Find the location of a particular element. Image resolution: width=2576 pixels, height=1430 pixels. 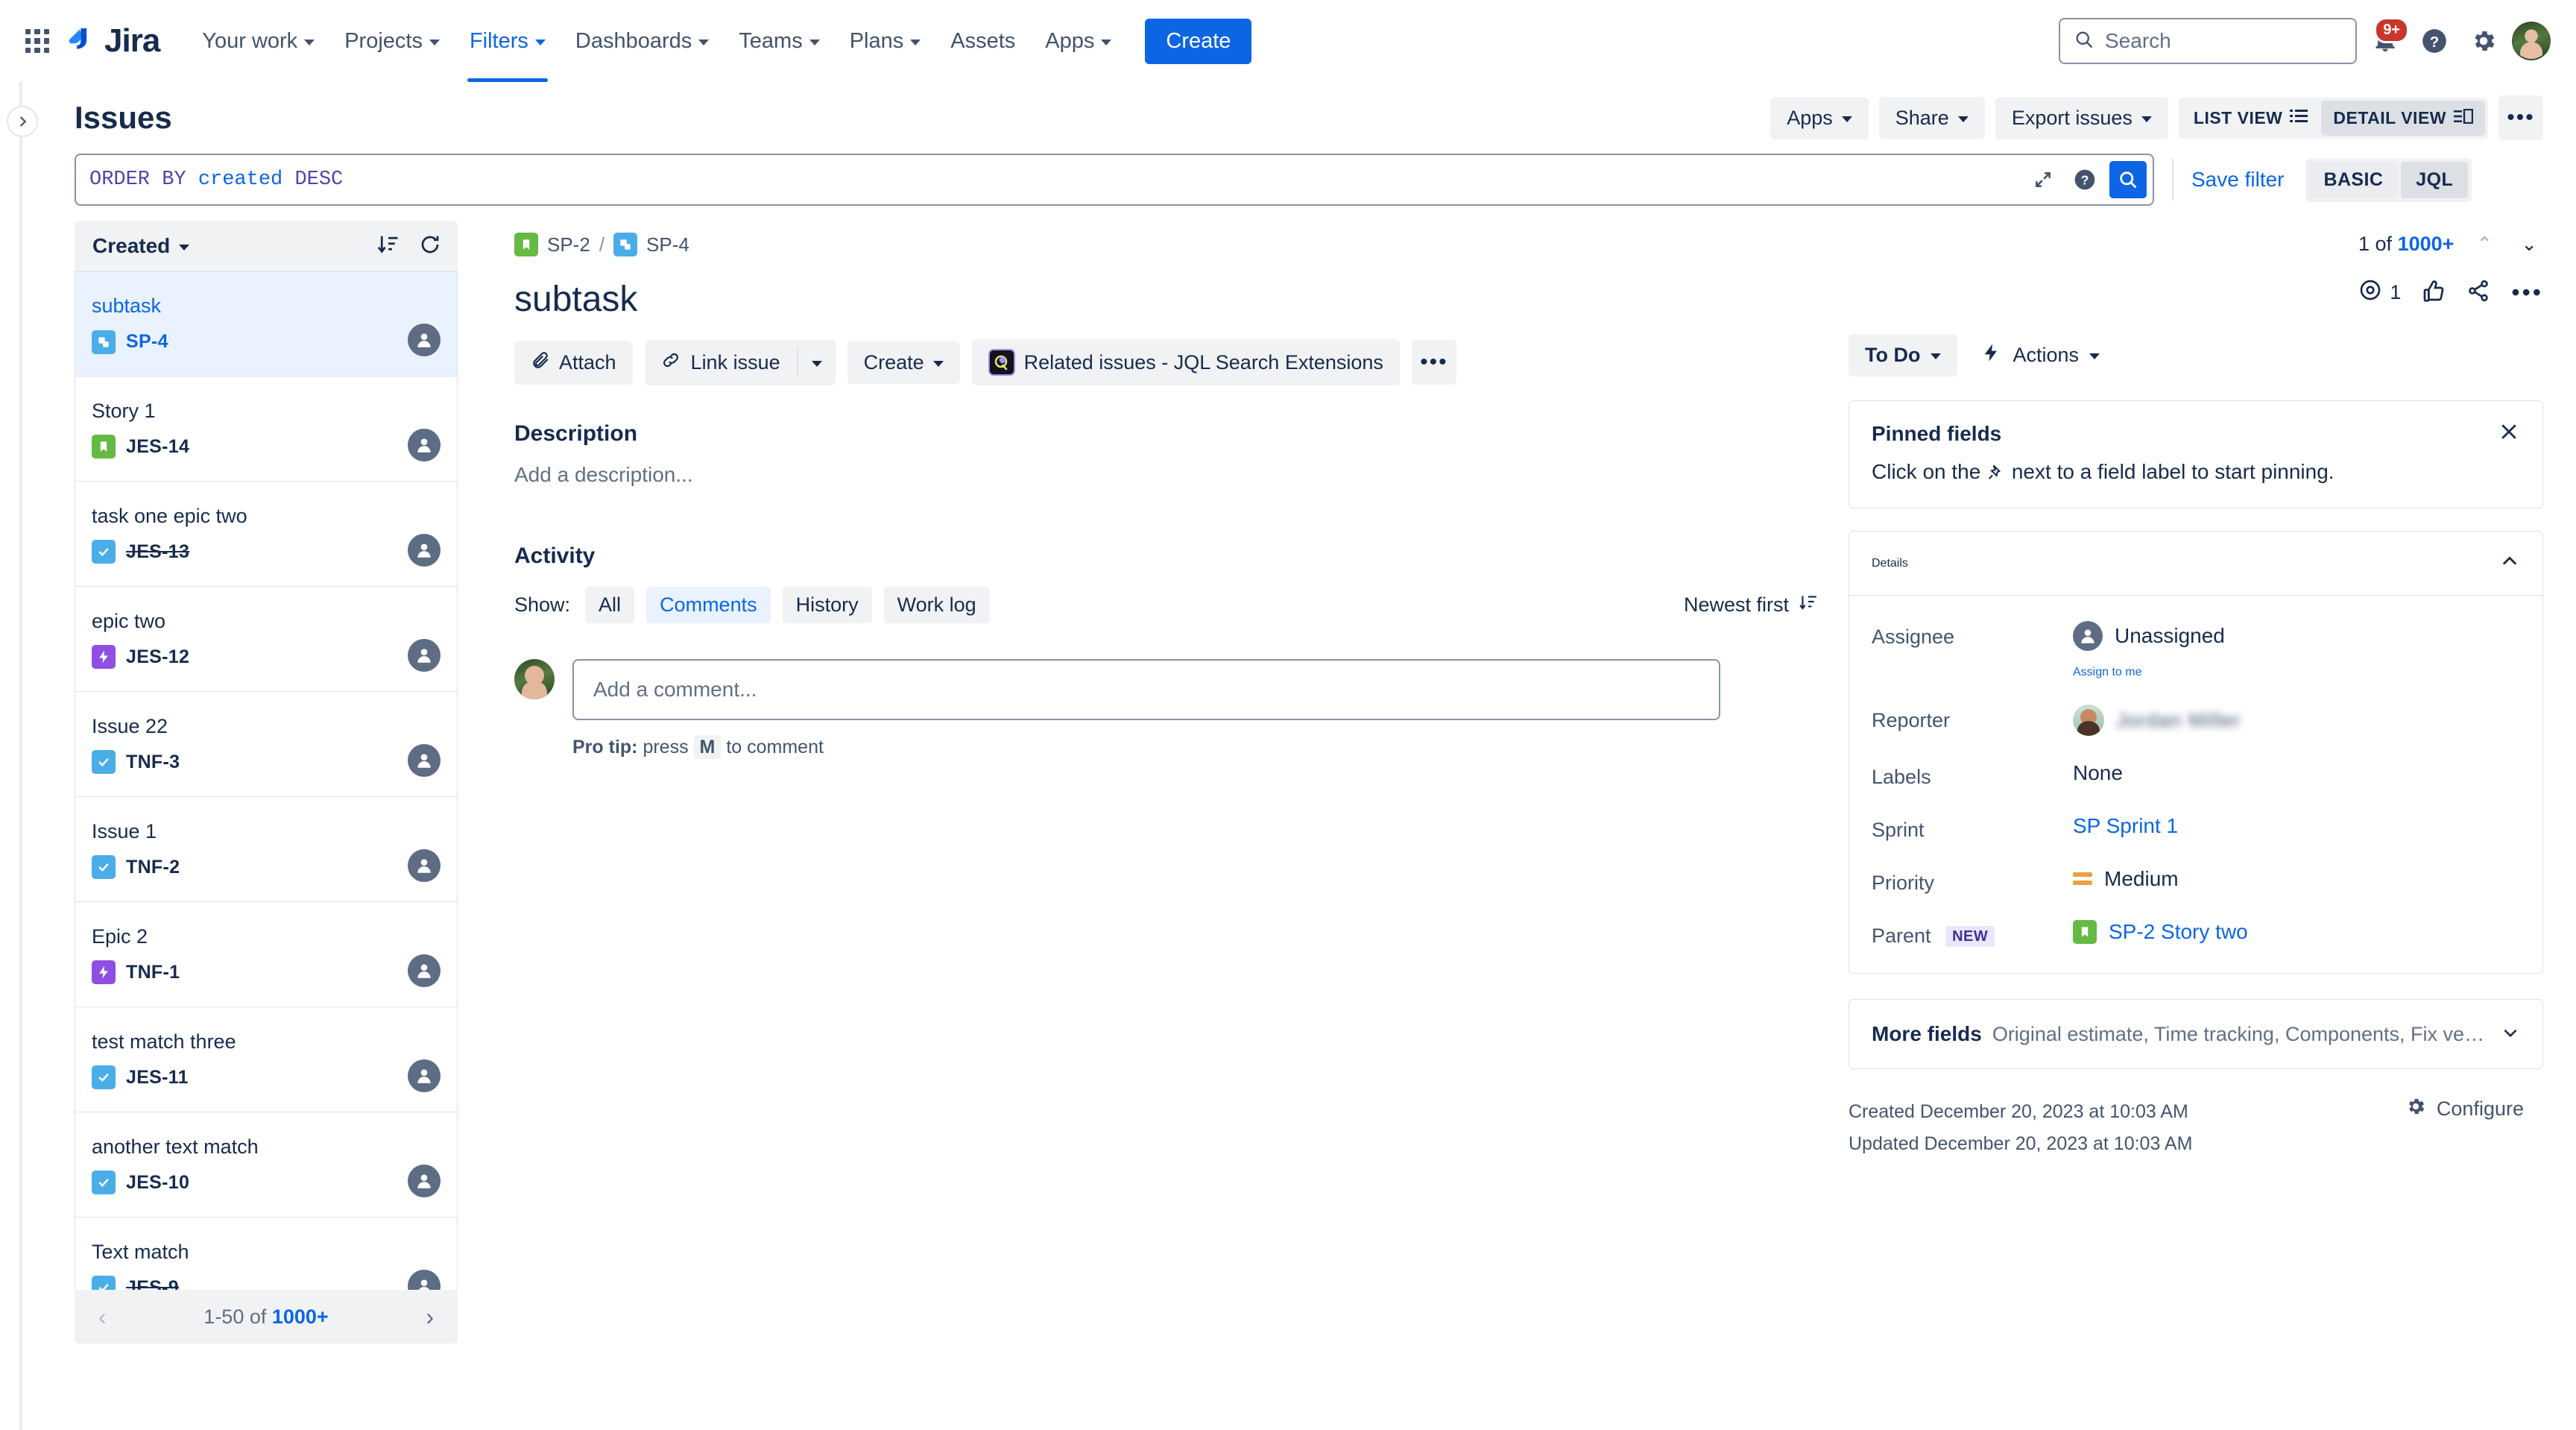

previous-issue-button: ⌃ is located at coordinates (2484, 245).